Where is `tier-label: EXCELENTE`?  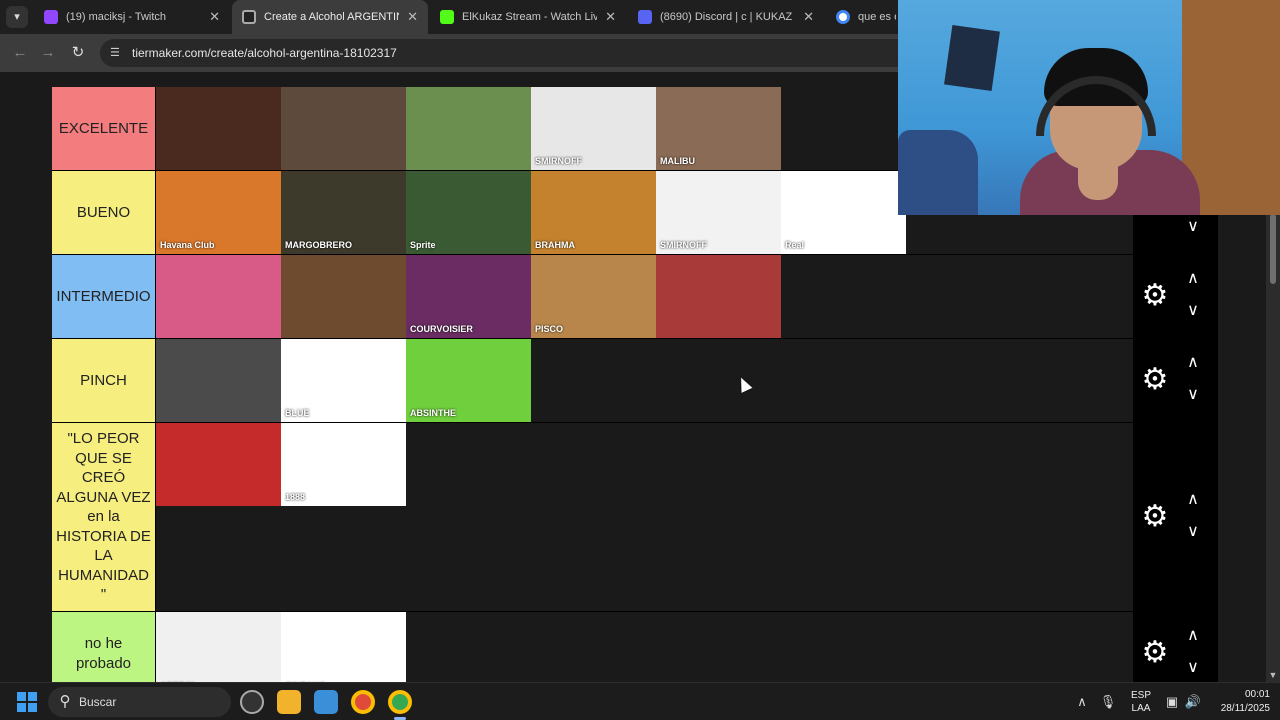
tier-label: EXCELENTE is located at coordinates (104, 128).